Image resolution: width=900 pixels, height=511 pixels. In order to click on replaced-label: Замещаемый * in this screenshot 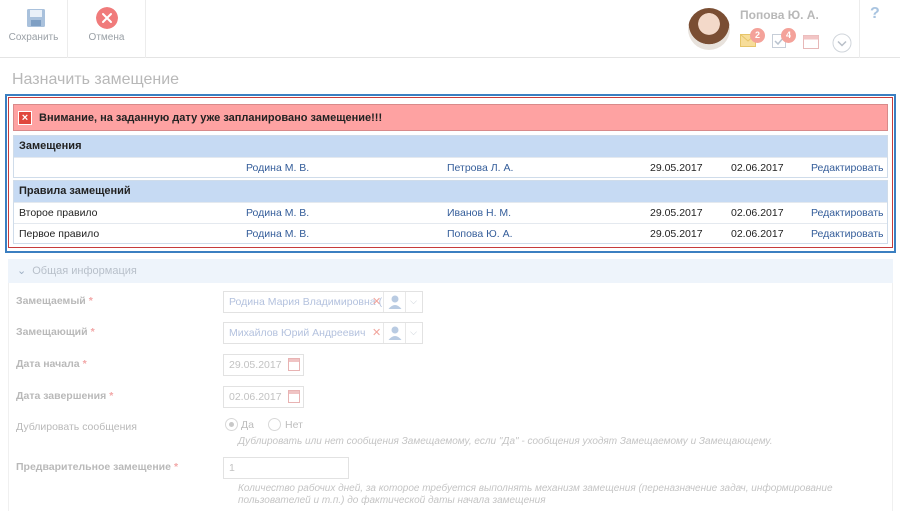, I will do `click(54, 301)`.